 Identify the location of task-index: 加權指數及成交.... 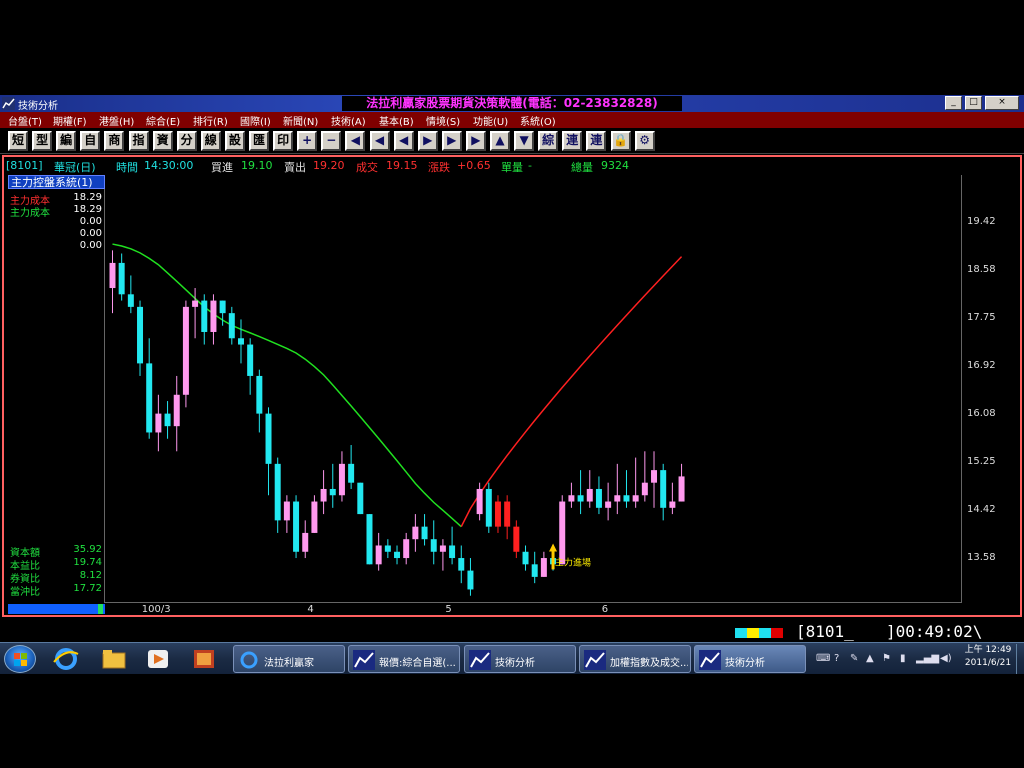
(635, 659).